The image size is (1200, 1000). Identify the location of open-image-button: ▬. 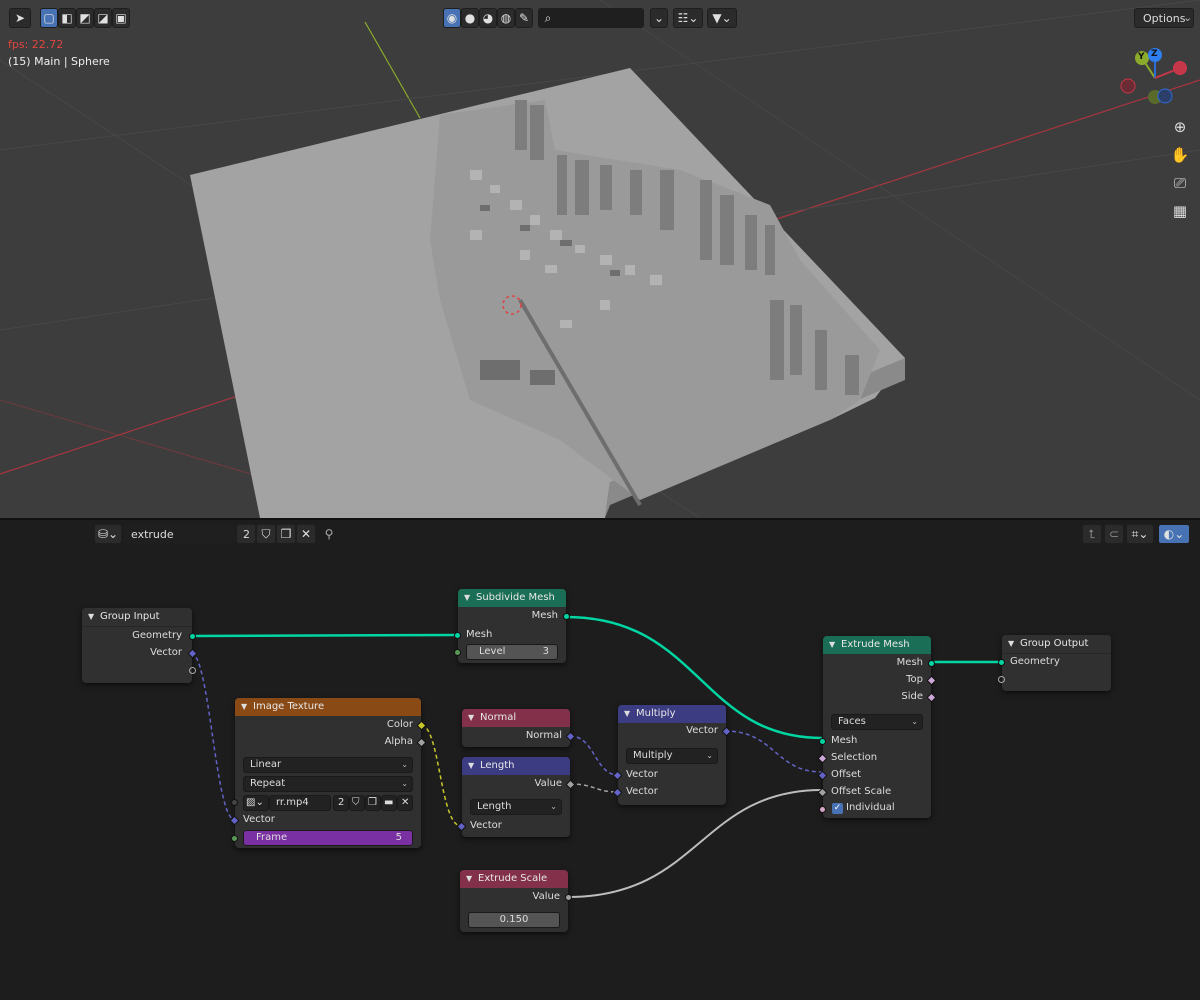
(389, 803).